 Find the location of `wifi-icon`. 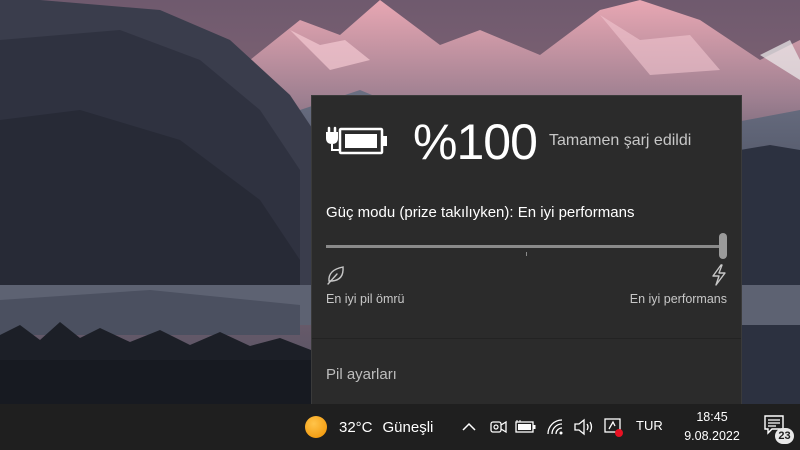

wifi-icon is located at coordinates (556, 427).